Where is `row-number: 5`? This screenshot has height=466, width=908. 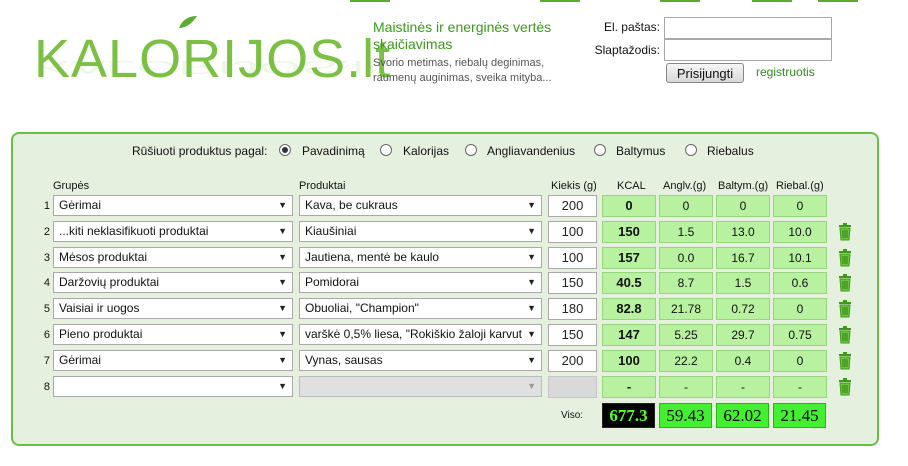 row-number: 5 is located at coordinates (46, 309).